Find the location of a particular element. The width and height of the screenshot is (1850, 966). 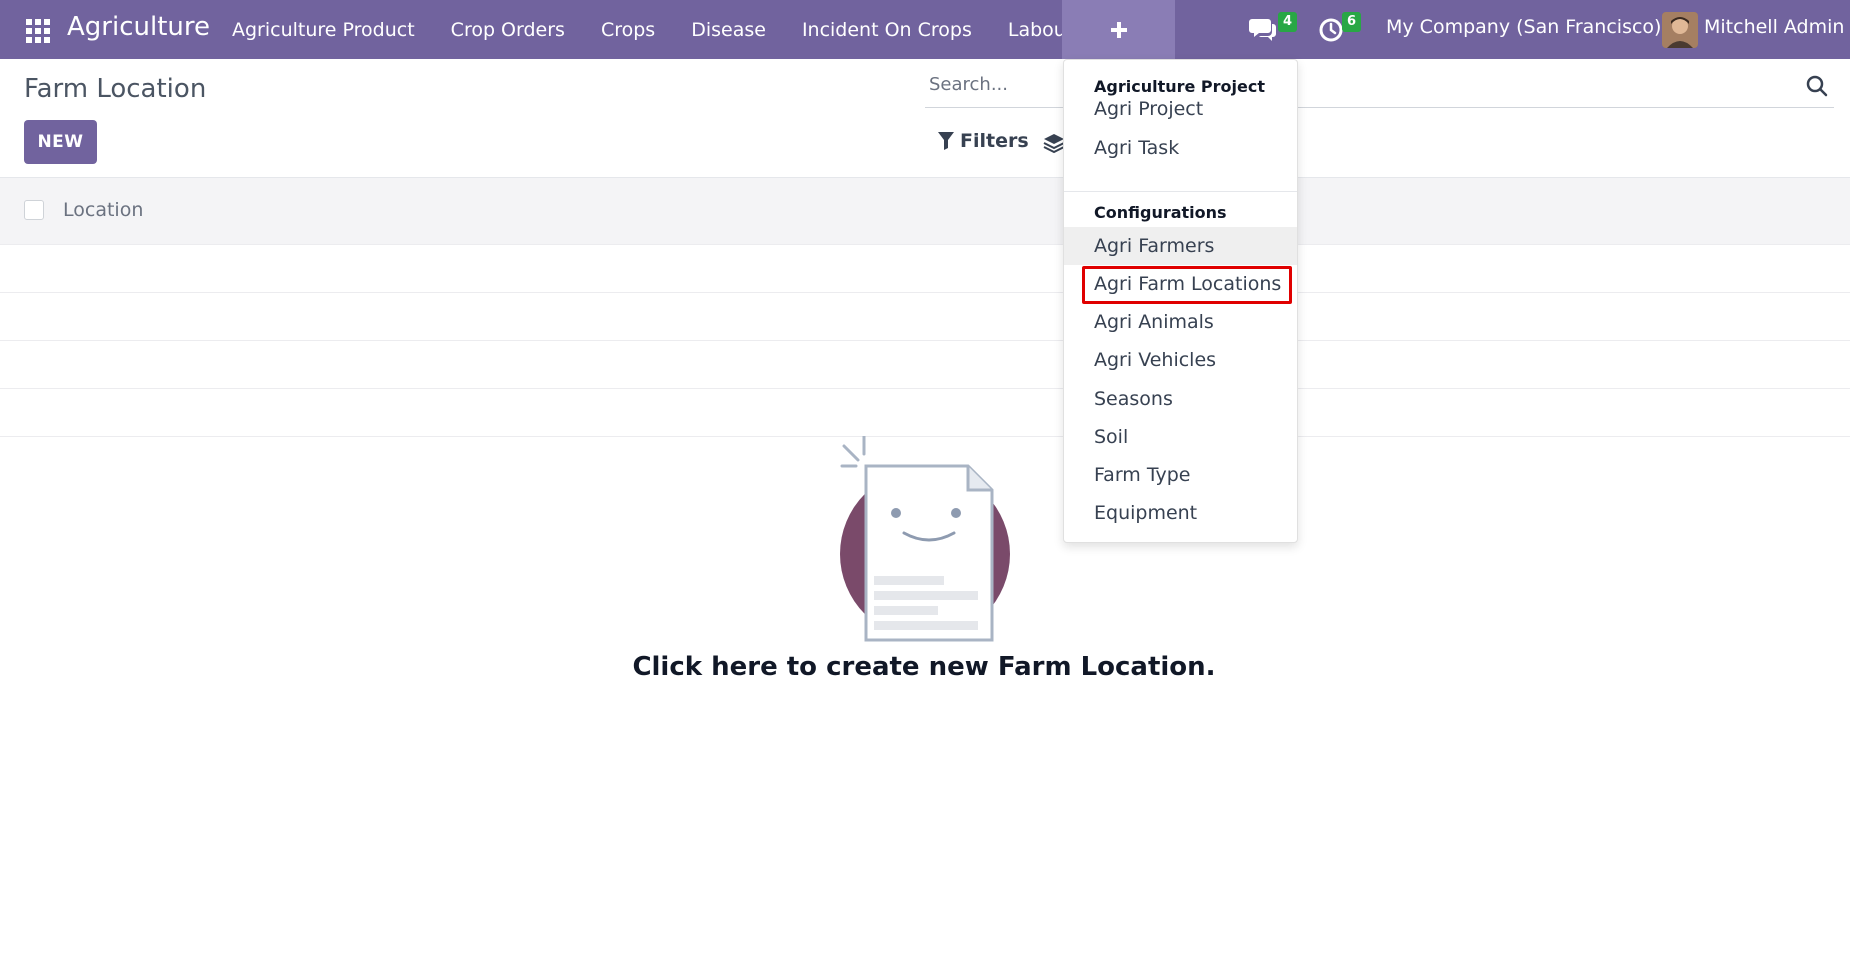

highlight-annotation-box is located at coordinates (1187, 285).